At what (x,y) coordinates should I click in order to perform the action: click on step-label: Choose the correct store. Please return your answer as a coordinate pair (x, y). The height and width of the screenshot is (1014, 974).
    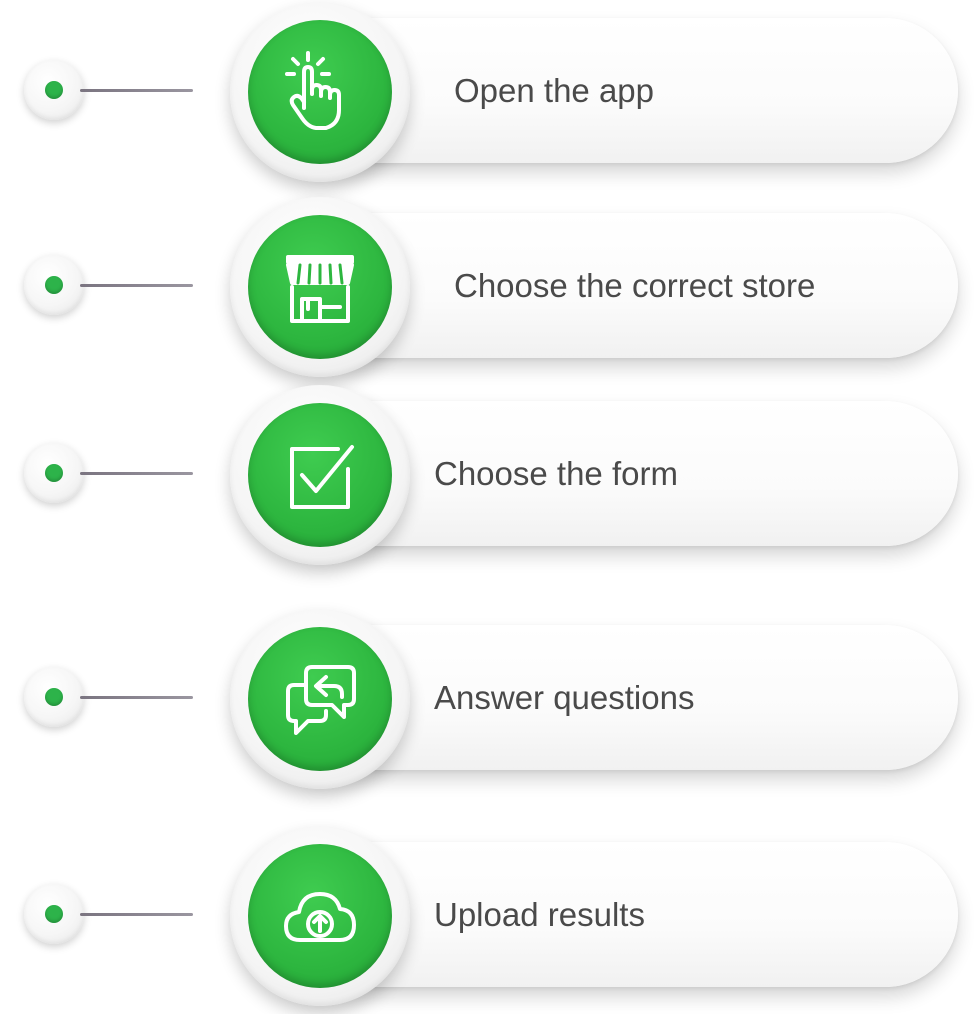
    Looking at the image, I should click on (635, 285).